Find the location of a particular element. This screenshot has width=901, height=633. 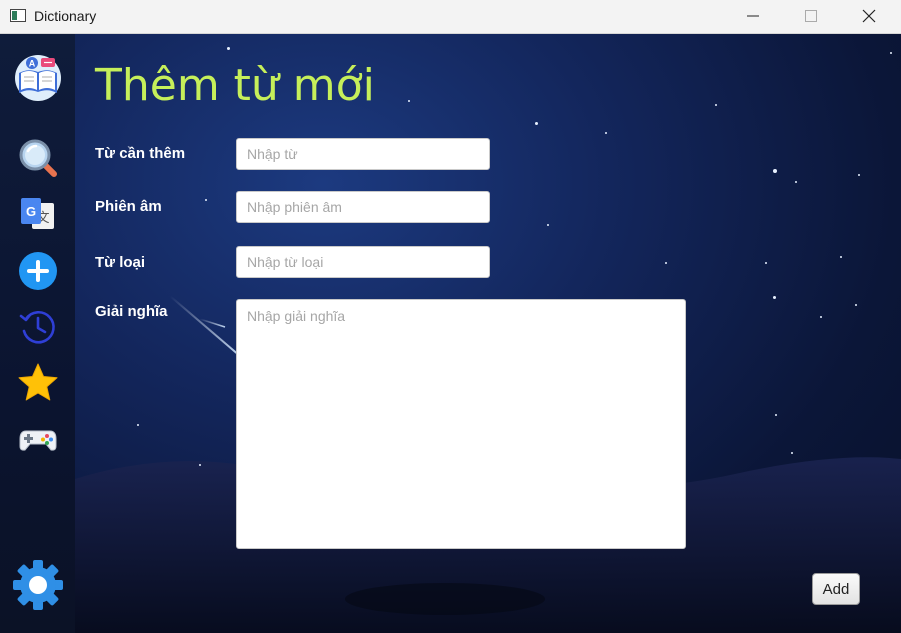

window-title: Dictionary is located at coordinates (65, 16).